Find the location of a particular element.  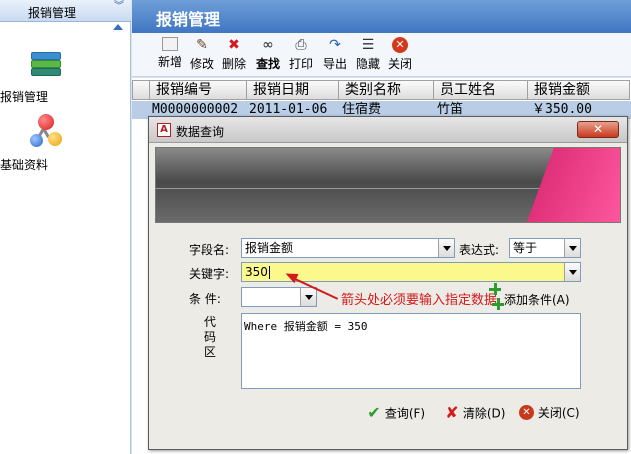

books-icon is located at coordinates (46, 64).